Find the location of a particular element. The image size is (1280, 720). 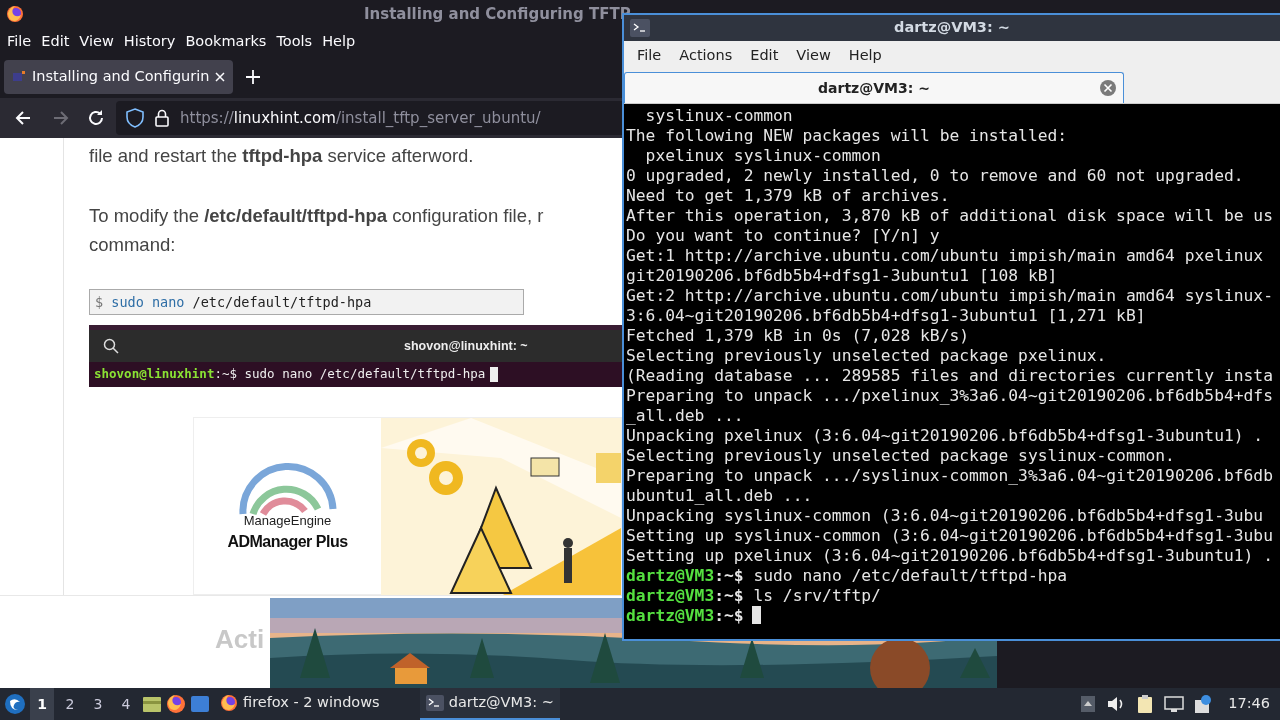

terminal-line: Need to get 1,379 kB of archives. is located at coordinates (788, 196).